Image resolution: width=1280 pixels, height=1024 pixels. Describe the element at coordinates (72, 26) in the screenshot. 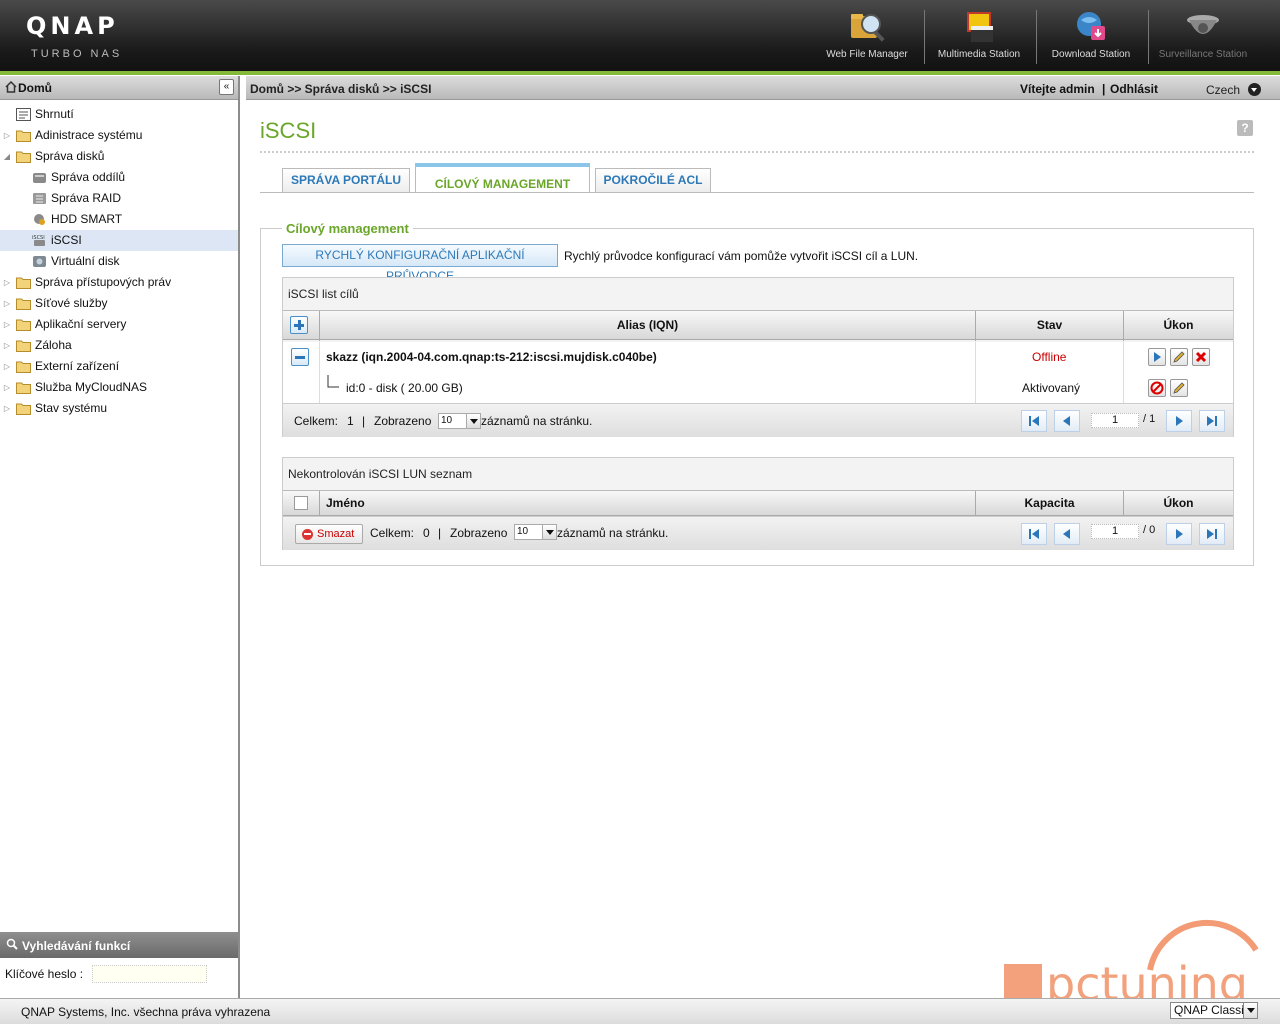

I see `qnap-logo: QNAP` at that location.